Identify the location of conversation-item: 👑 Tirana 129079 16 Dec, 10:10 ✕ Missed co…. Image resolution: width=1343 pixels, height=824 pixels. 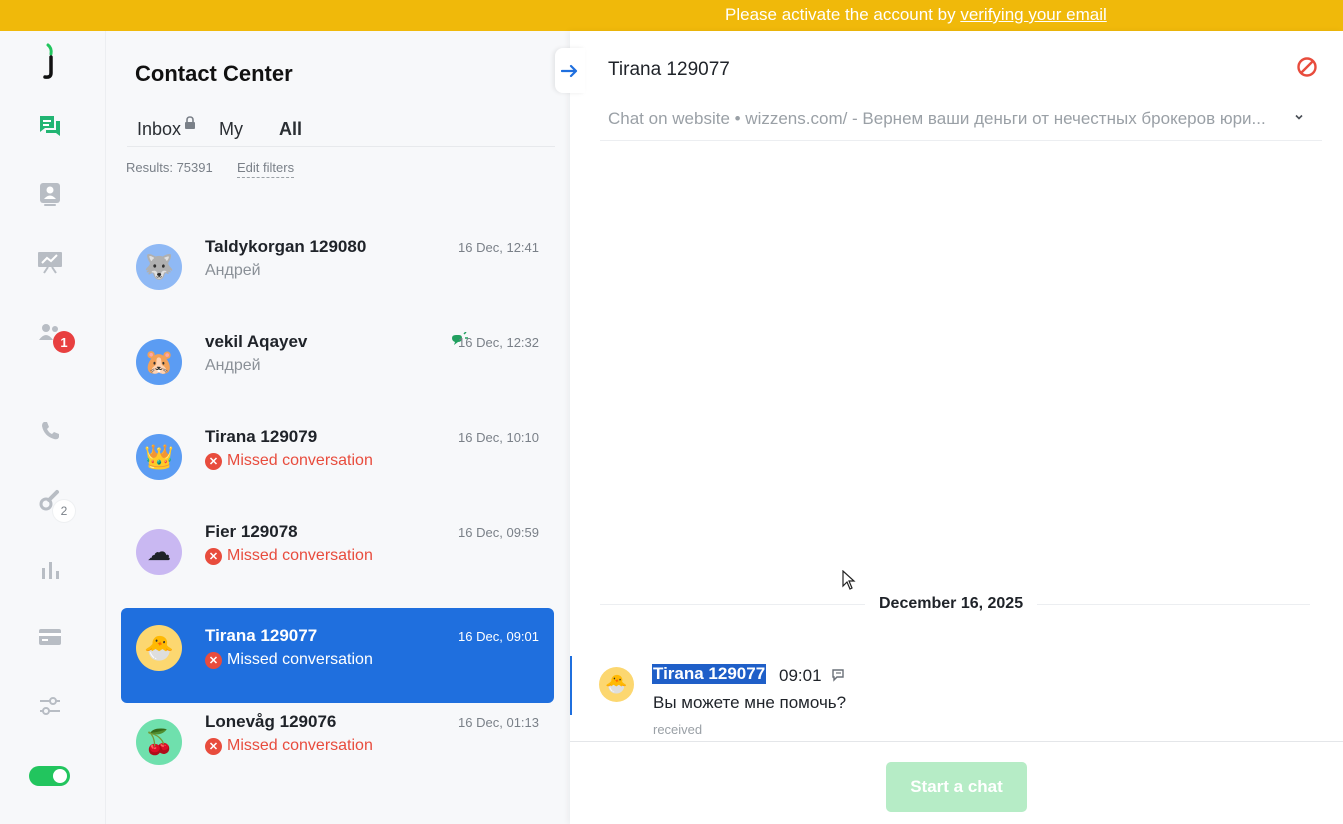
(337, 457).